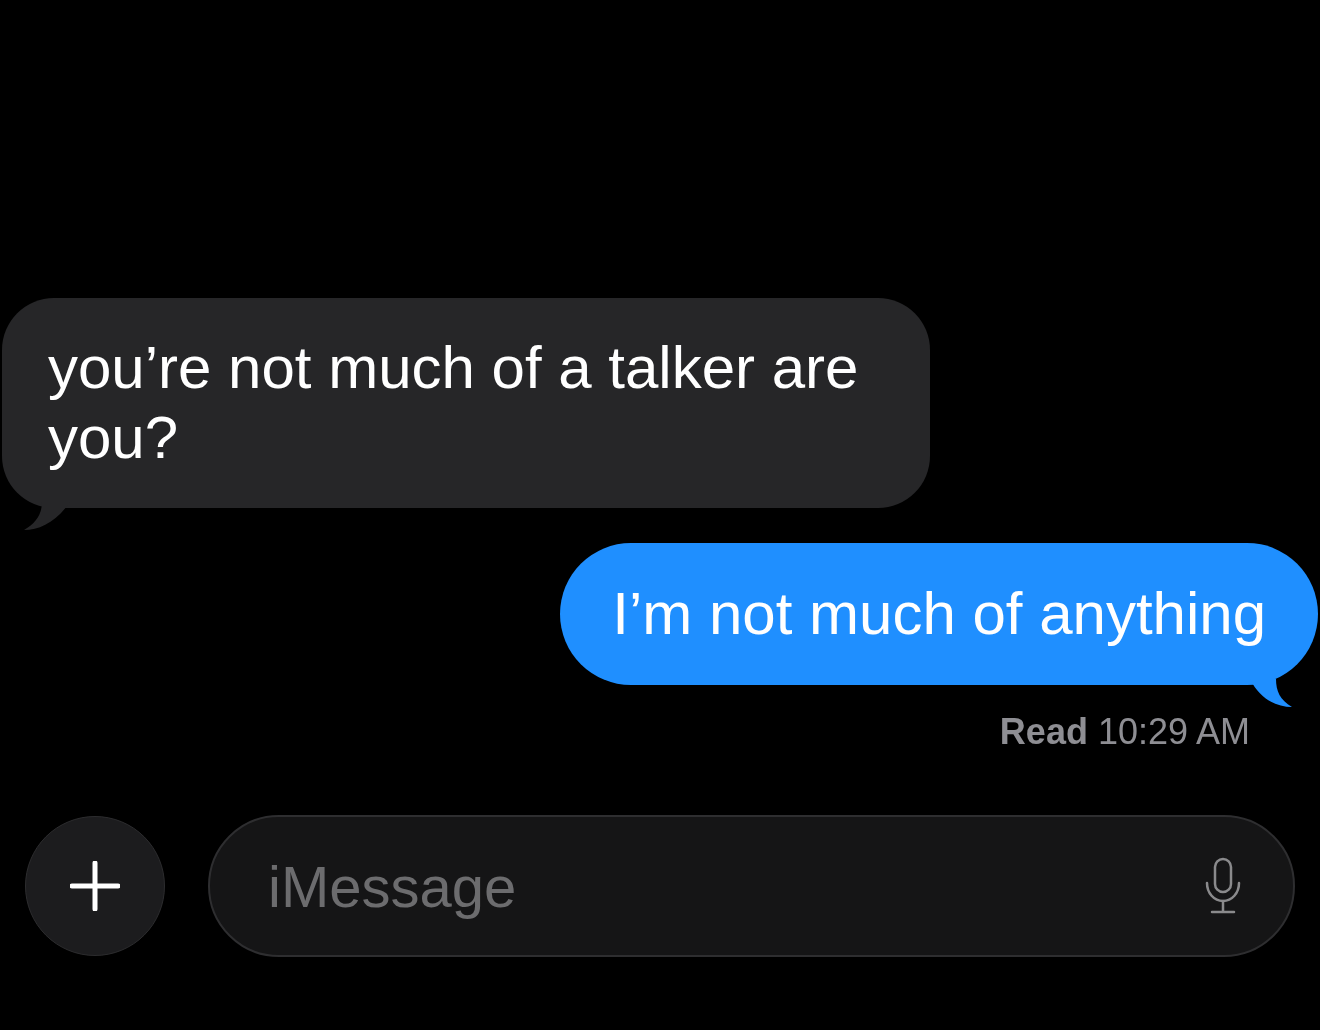 This screenshot has width=1320, height=1030. Describe the element at coordinates (1124, 732) in the screenshot. I see `read-receipt: Read 10:29 AM` at that location.